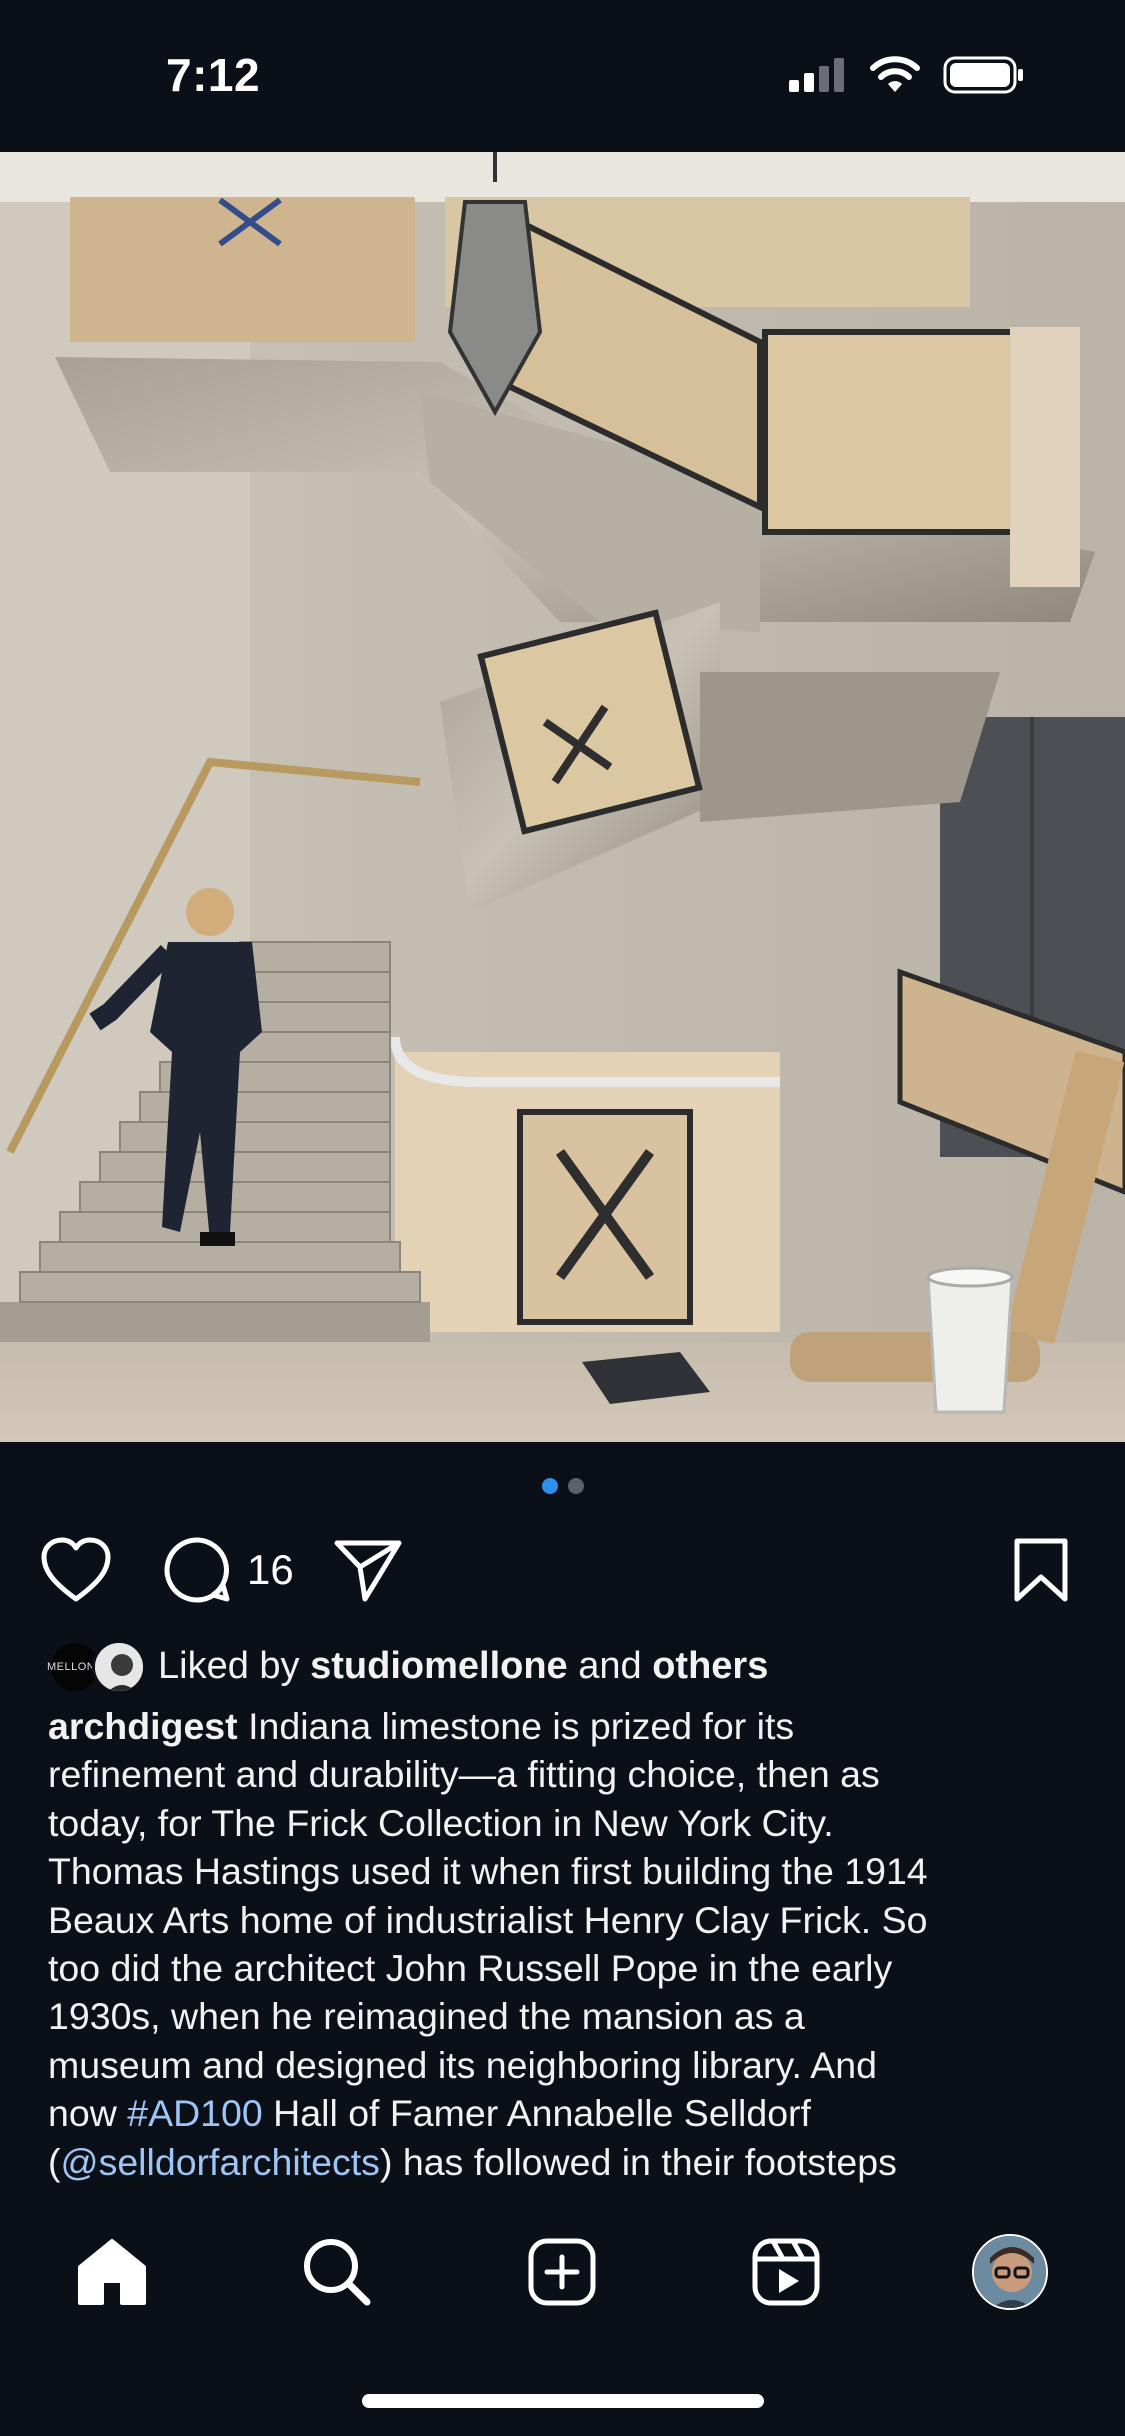 The width and height of the screenshot is (1125, 2436). I want to click on home-icon, so click(112, 2272).